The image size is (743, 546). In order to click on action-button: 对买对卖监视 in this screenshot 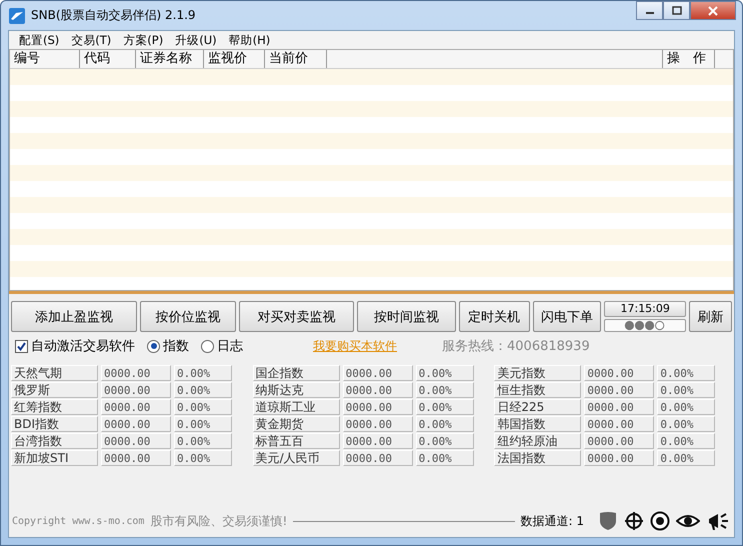, I will do `click(296, 316)`.